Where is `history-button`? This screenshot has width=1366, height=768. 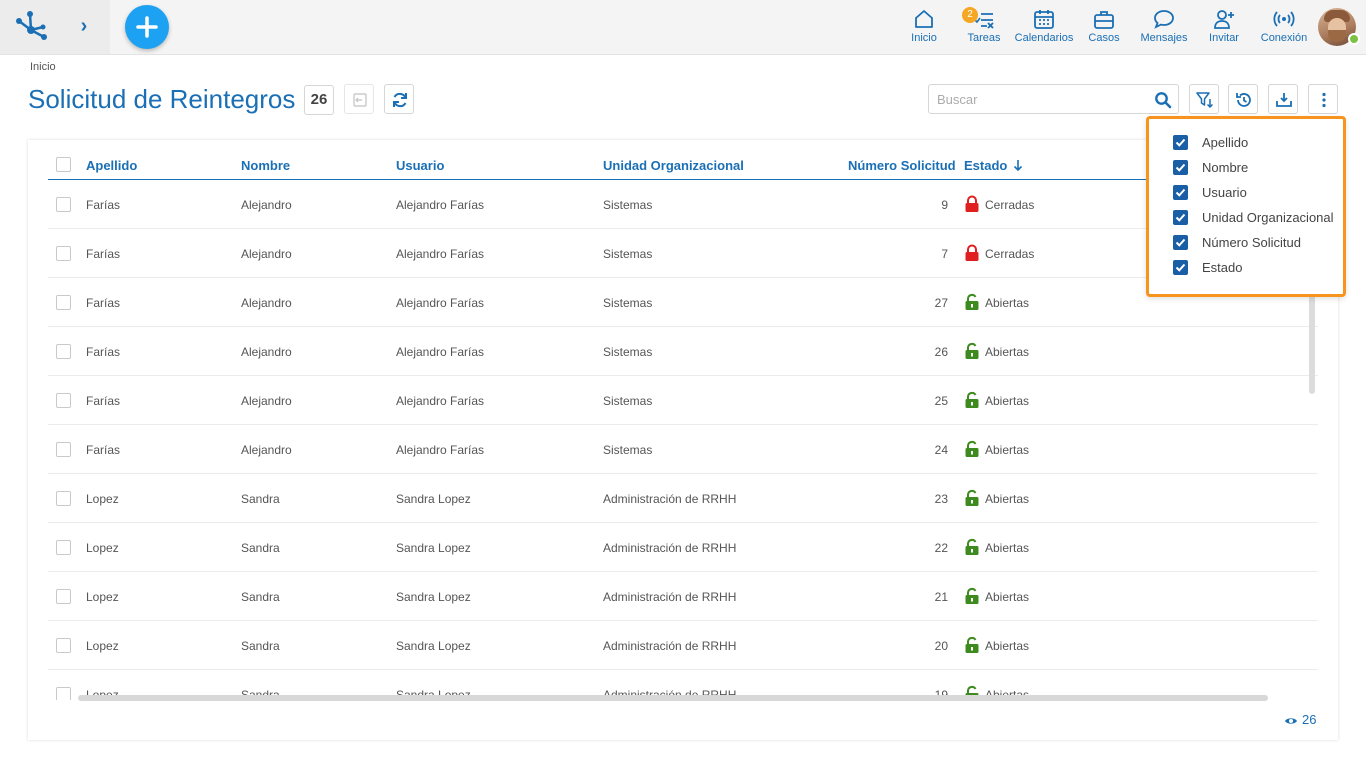 history-button is located at coordinates (1243, 99).